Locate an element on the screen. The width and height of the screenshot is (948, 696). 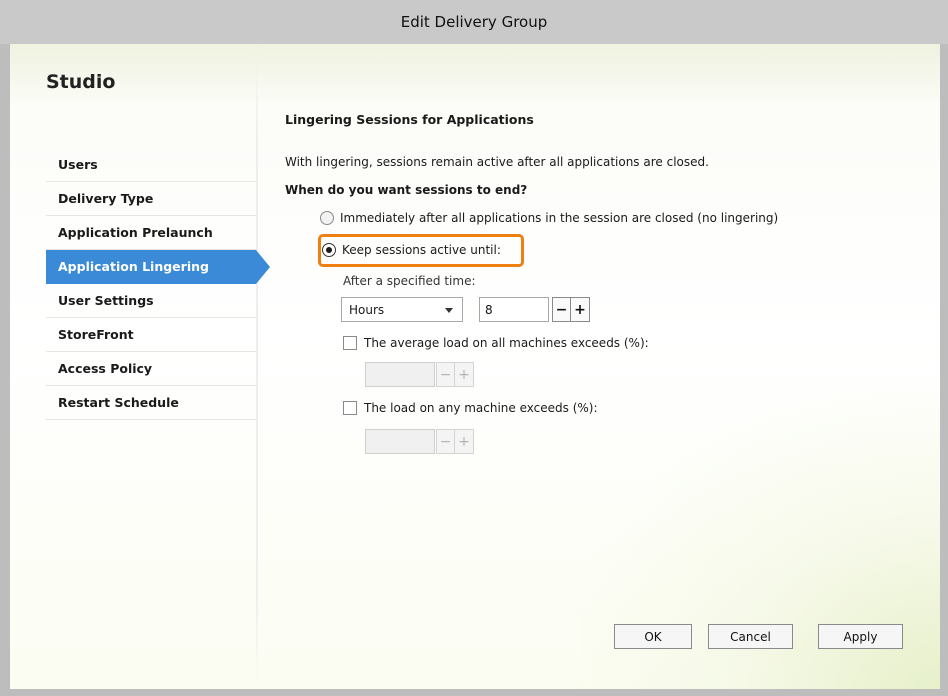
any-machine-load-checkbox is located at coordinates (350, 408).